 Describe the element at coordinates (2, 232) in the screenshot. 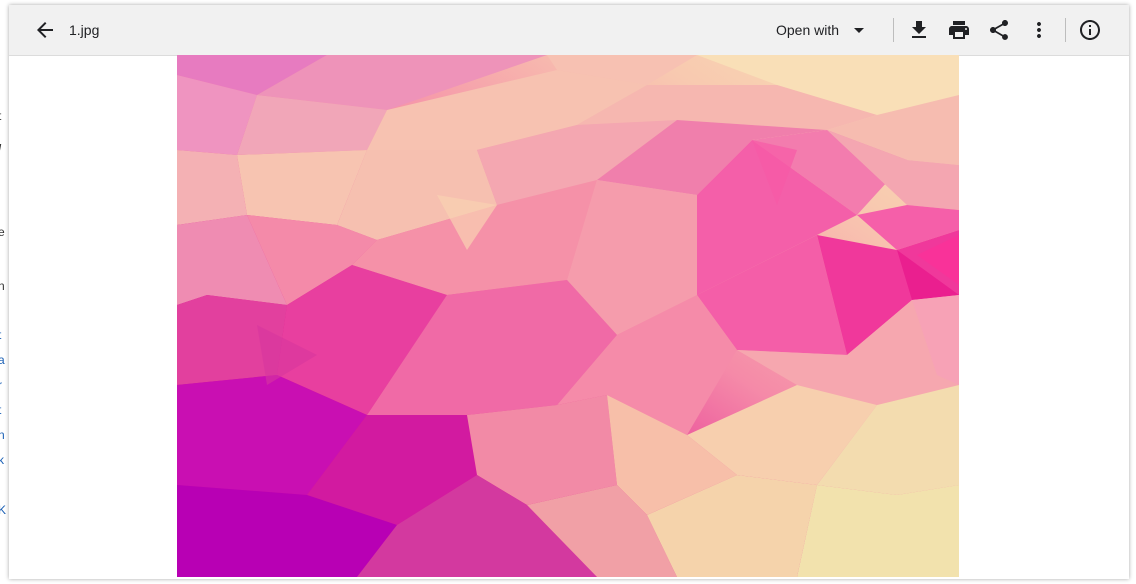

I see `edge-glyph: e` at that location.